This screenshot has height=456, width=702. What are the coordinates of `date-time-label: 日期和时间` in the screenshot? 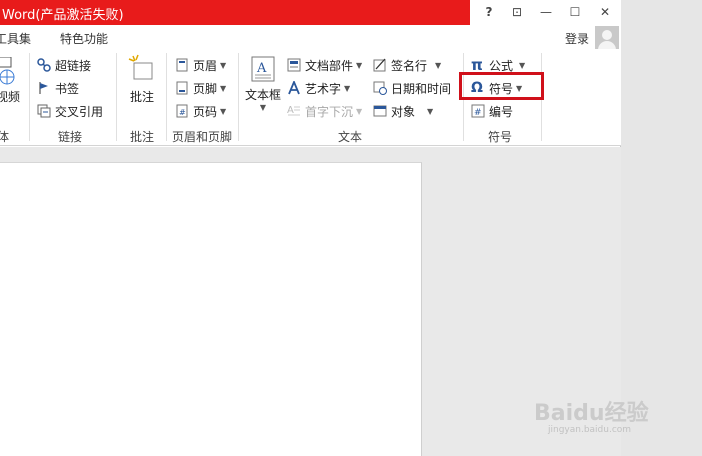 It's located at (421, 88).